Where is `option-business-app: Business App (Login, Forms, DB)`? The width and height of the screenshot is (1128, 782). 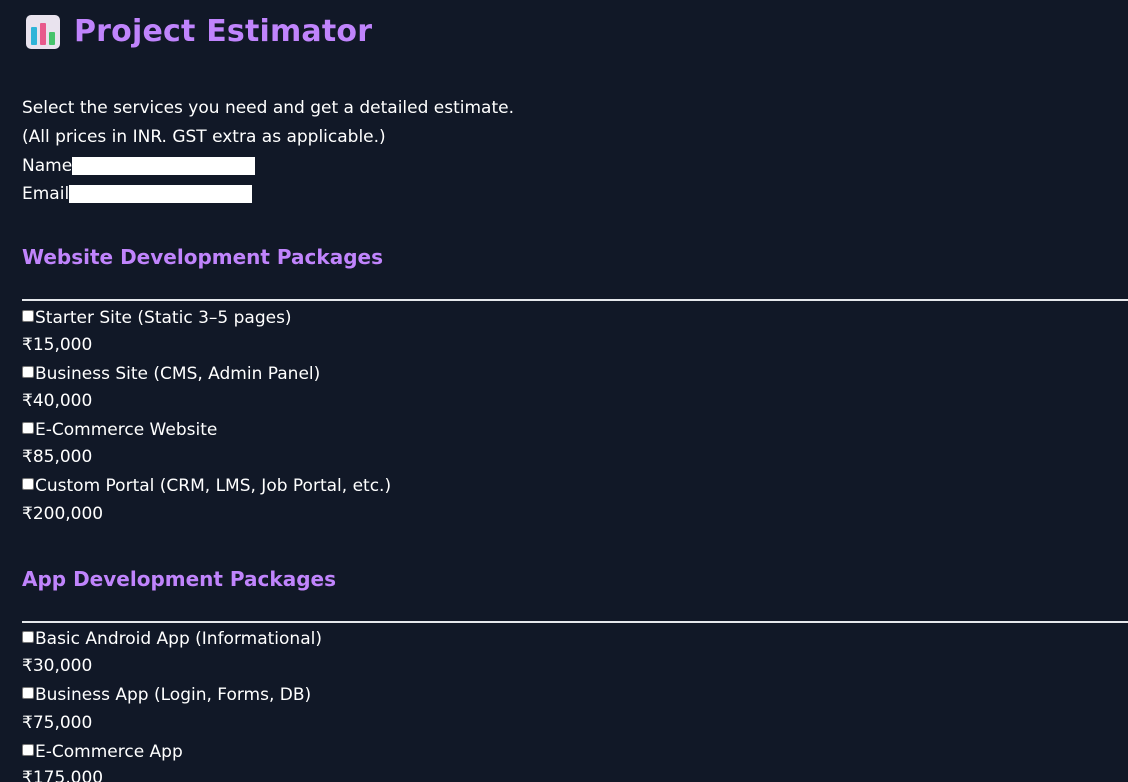 option-business-app: Business App (Login, Forms, DB) is located at coordinates (166, 695).